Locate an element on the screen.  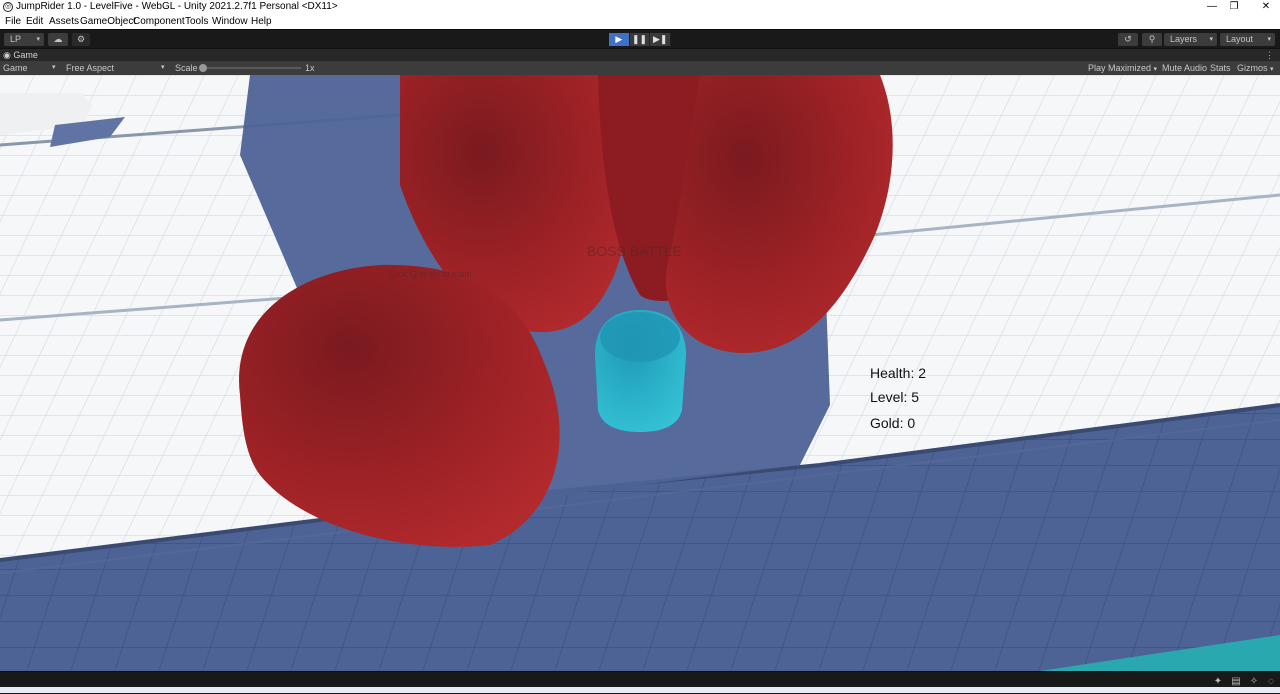
menu-assets: Assets is located at coordinates (64, 21).